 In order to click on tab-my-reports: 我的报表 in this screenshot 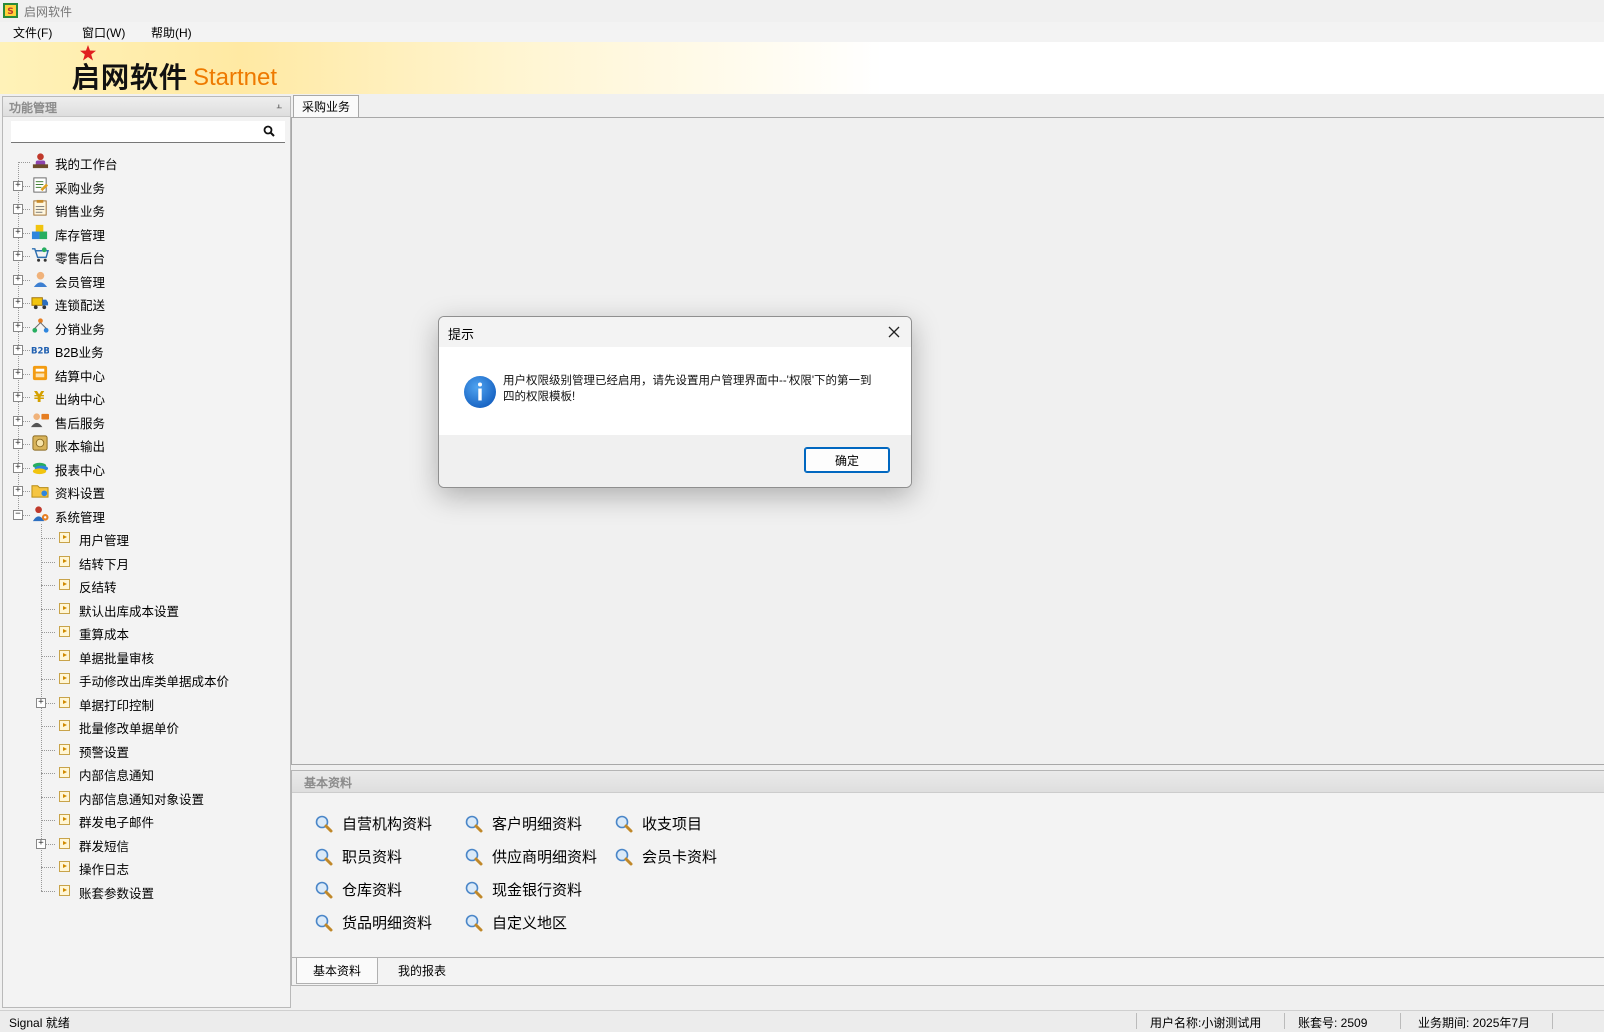, I will do `click(422, 971)`.